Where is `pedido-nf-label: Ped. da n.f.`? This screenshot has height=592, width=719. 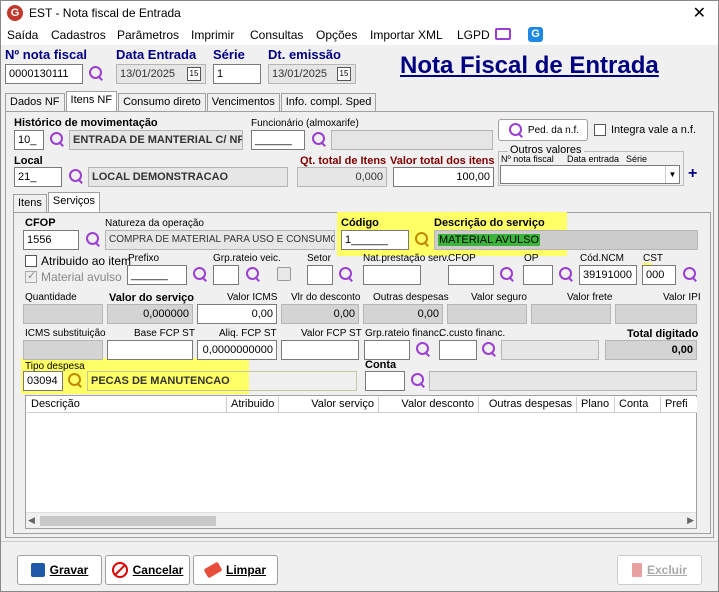 pedido-nf-label: Ped. da n.f. is located at coordinates (553, 130).